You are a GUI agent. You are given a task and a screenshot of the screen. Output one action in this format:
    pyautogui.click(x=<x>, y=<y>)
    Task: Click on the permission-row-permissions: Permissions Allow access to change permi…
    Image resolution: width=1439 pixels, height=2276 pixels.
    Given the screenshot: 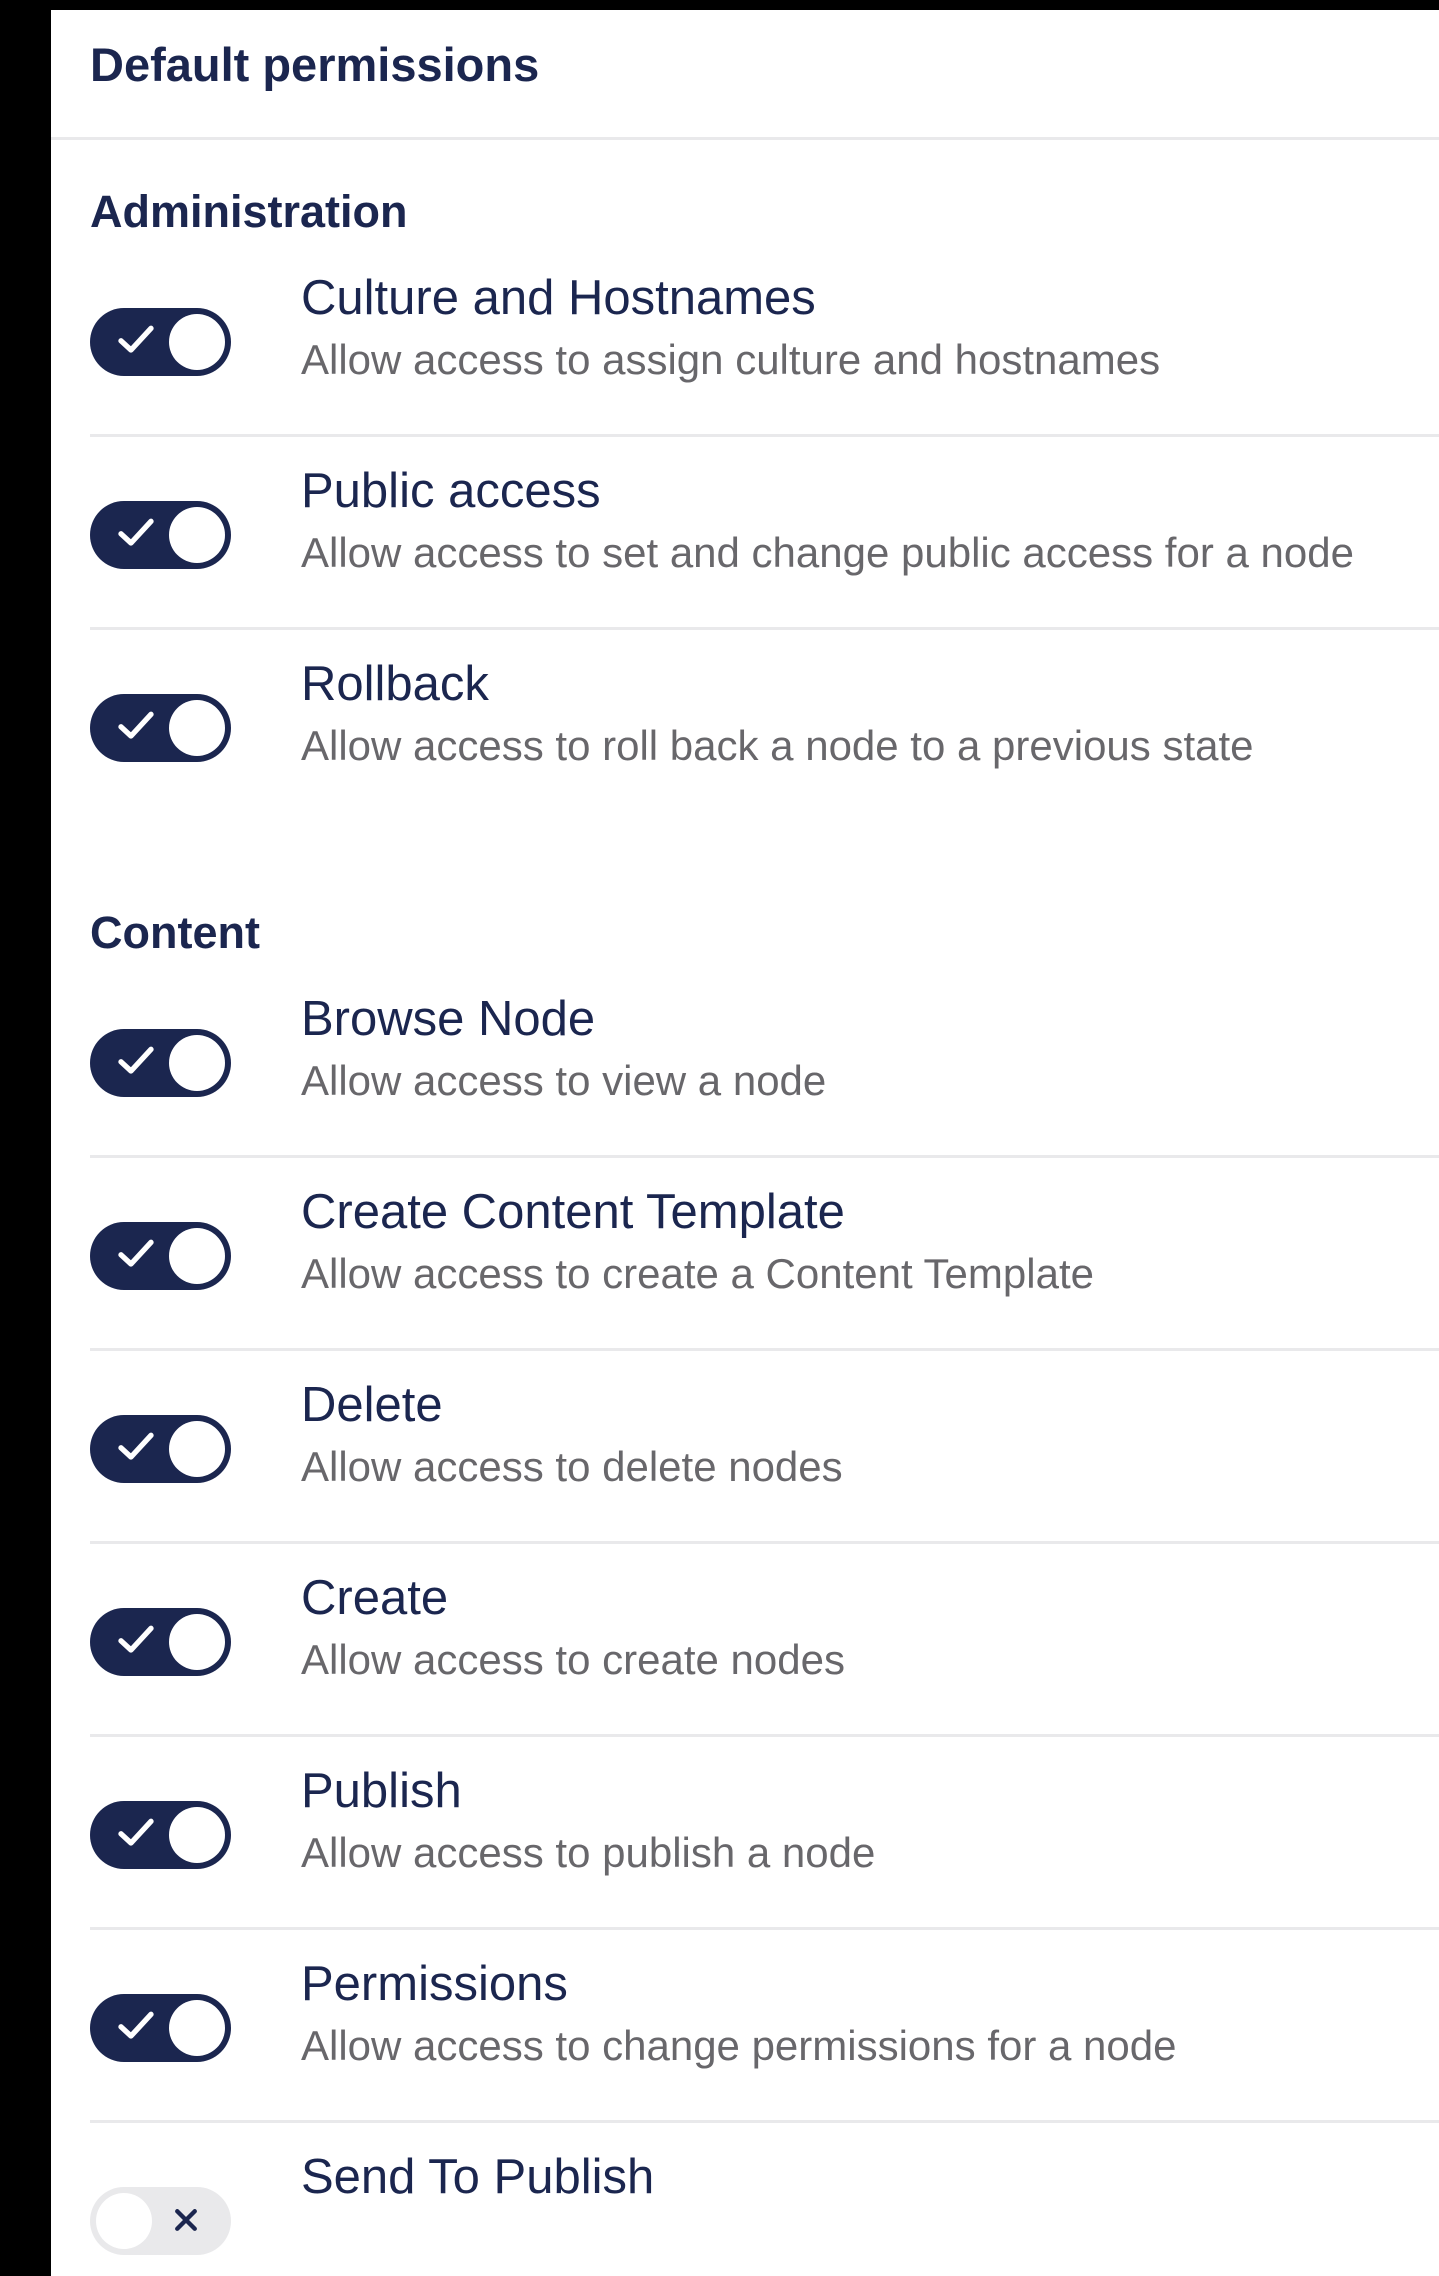 What is the action you would take?
    pyautogui.click(x=764, y=2026)
    